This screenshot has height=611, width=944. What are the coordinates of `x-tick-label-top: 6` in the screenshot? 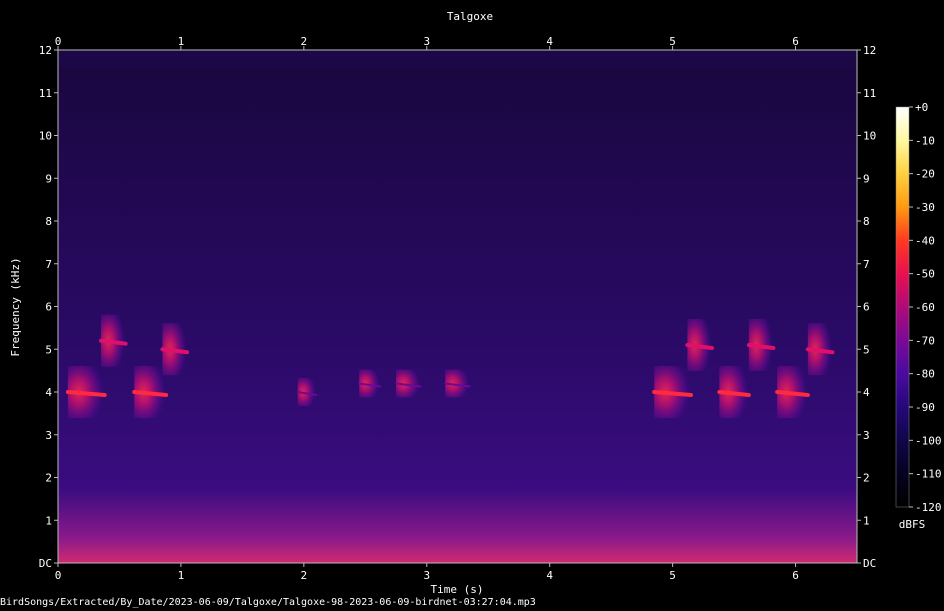 It's located at (795, 41).